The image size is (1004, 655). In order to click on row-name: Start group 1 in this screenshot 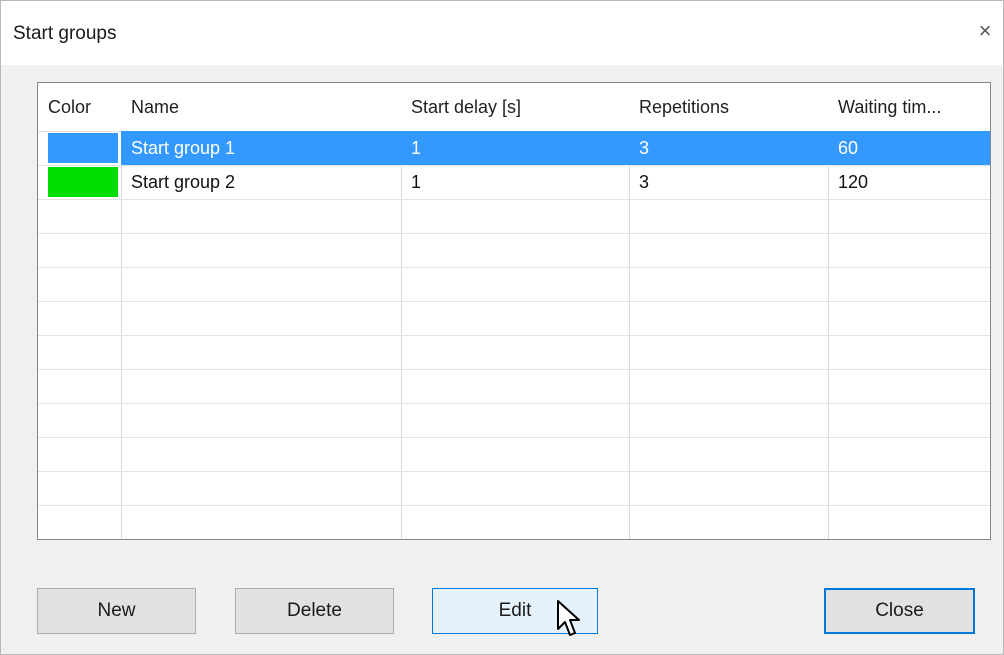, I will do `click(183, 148)`.